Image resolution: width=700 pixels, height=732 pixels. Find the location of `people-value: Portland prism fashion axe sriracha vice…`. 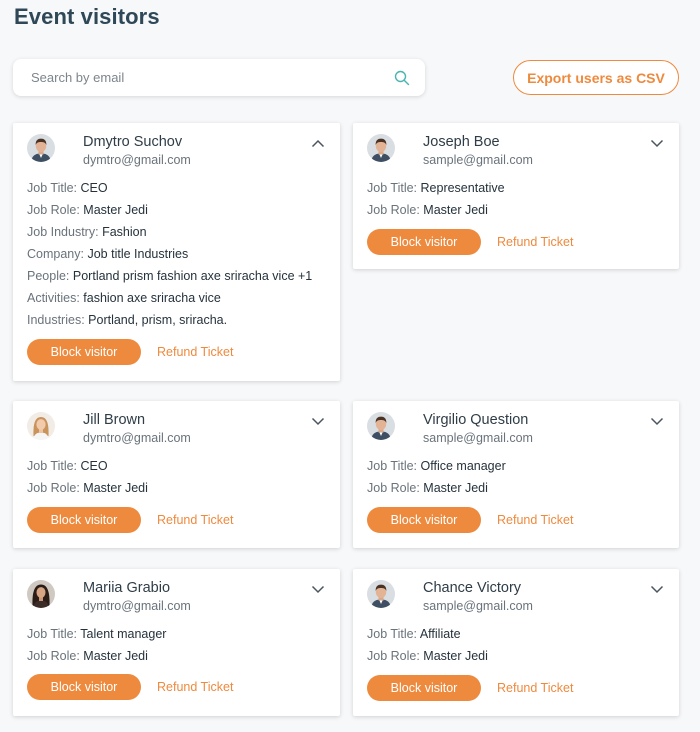

people-value: Portland prism fashion axe sriracha vice… is located at coordinates (192, 276).